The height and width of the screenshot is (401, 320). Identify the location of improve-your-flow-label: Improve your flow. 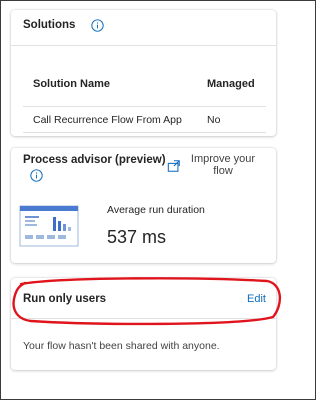
(223, 165).